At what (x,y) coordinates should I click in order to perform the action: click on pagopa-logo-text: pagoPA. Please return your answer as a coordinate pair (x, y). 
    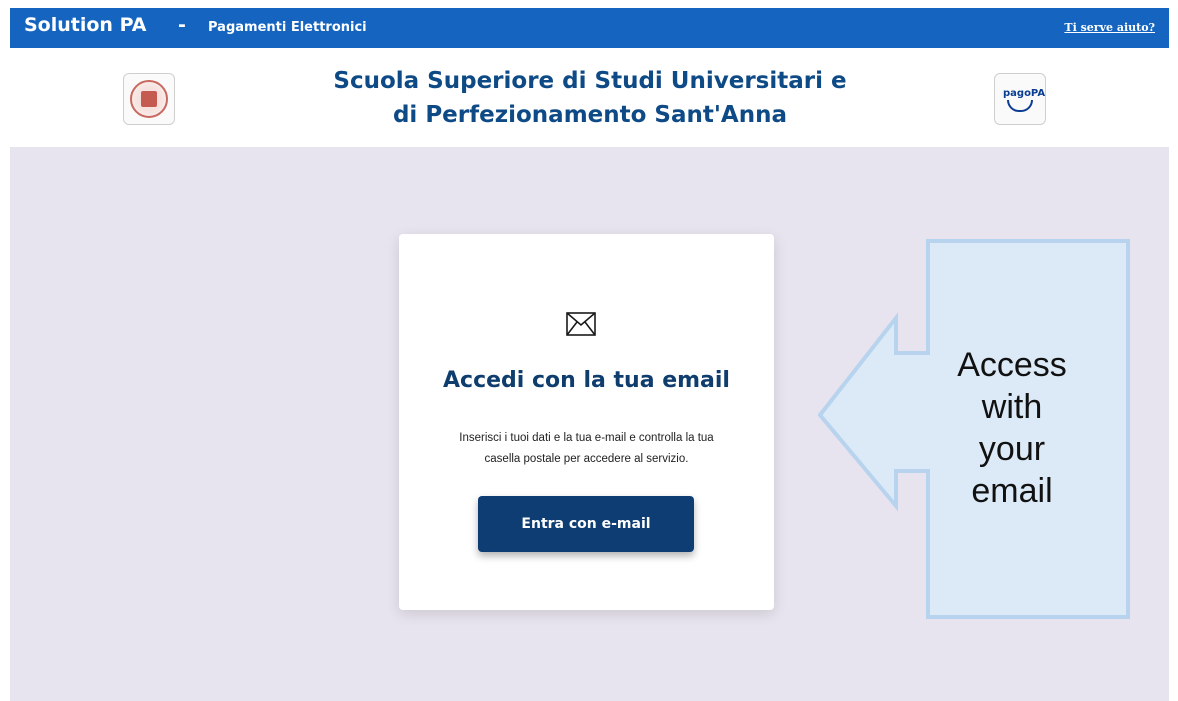
    Looking at the image, I should click on (1024, 93).